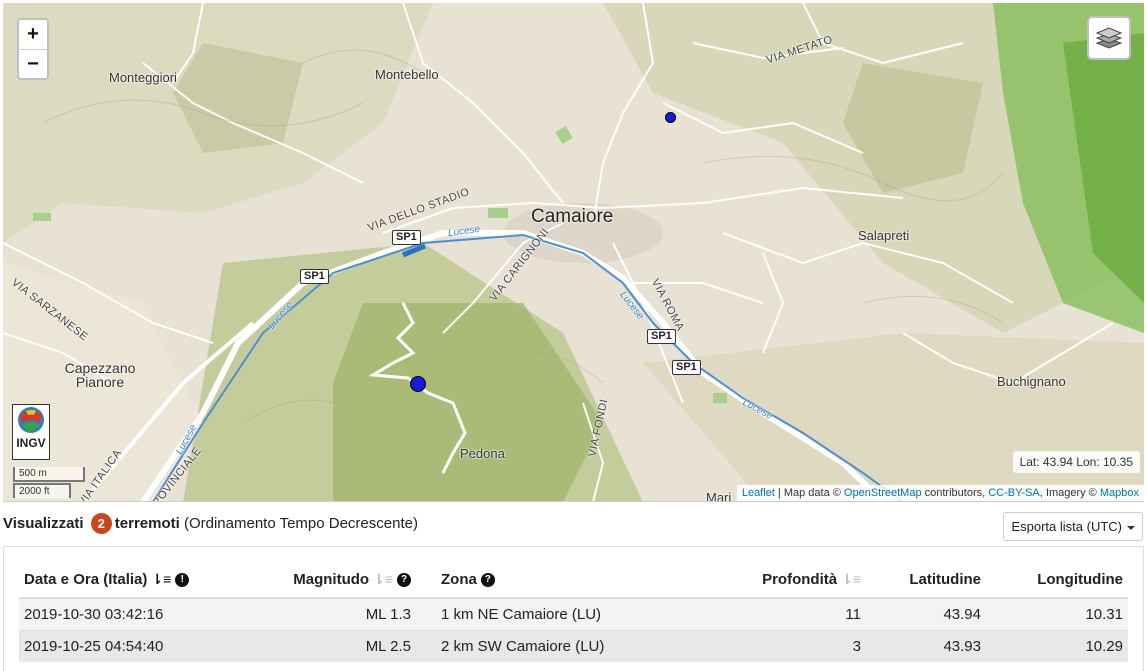  I want to click on leaflet-link: Leaflet, so click(758, 493).